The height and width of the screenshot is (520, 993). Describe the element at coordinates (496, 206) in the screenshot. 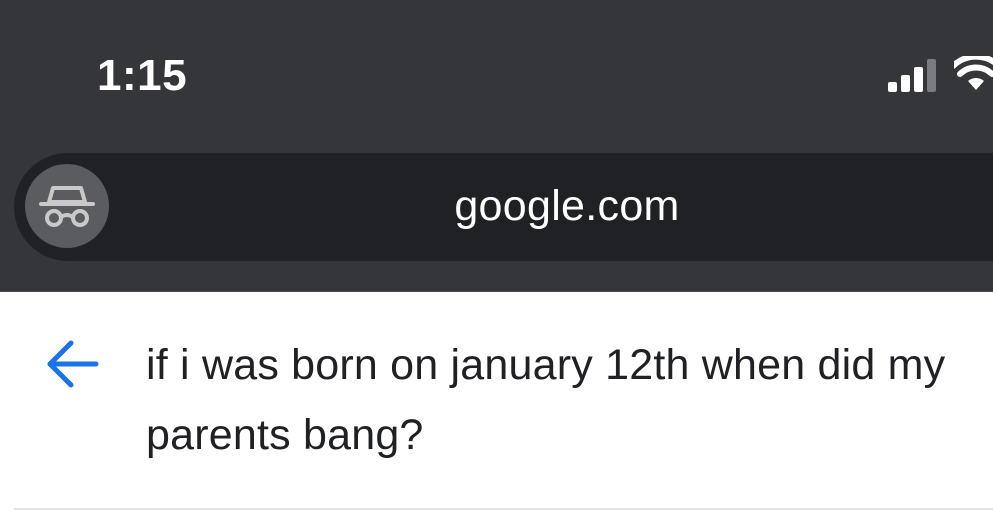

I see `url-text: google.com` at that location.